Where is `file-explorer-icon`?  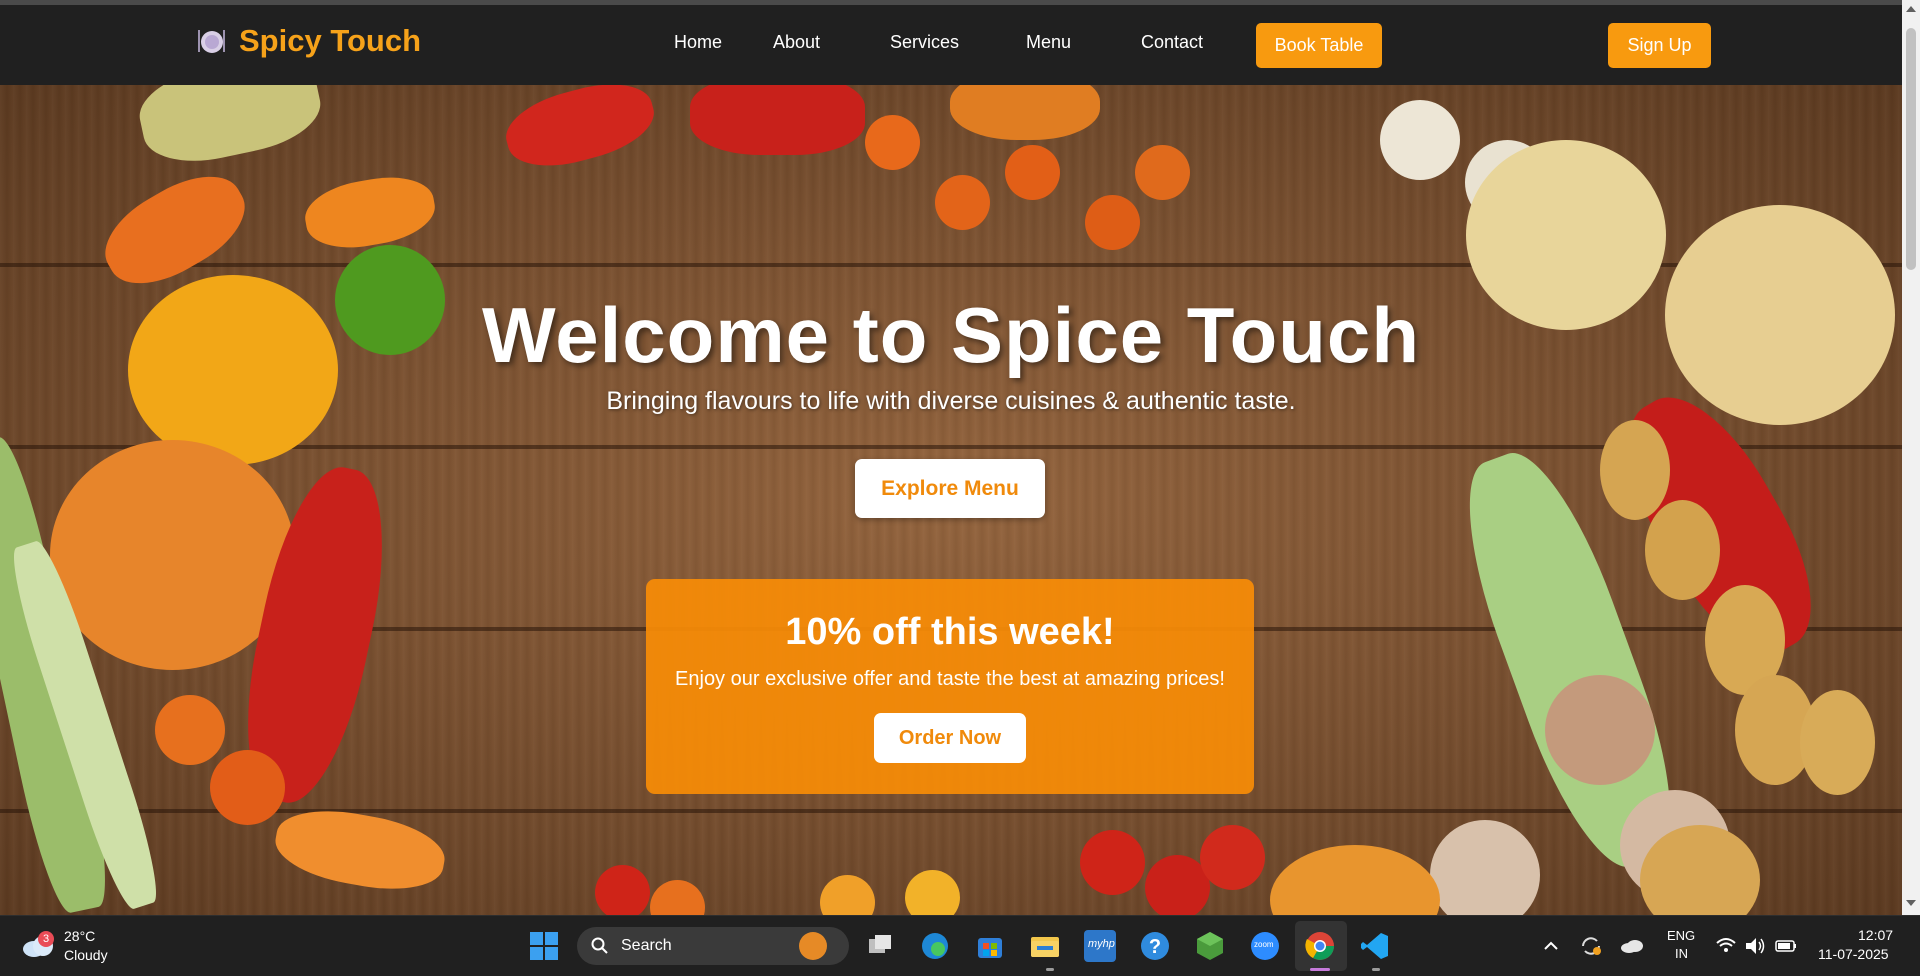
file-explorer-icon is located at coordinates (1045, 946).